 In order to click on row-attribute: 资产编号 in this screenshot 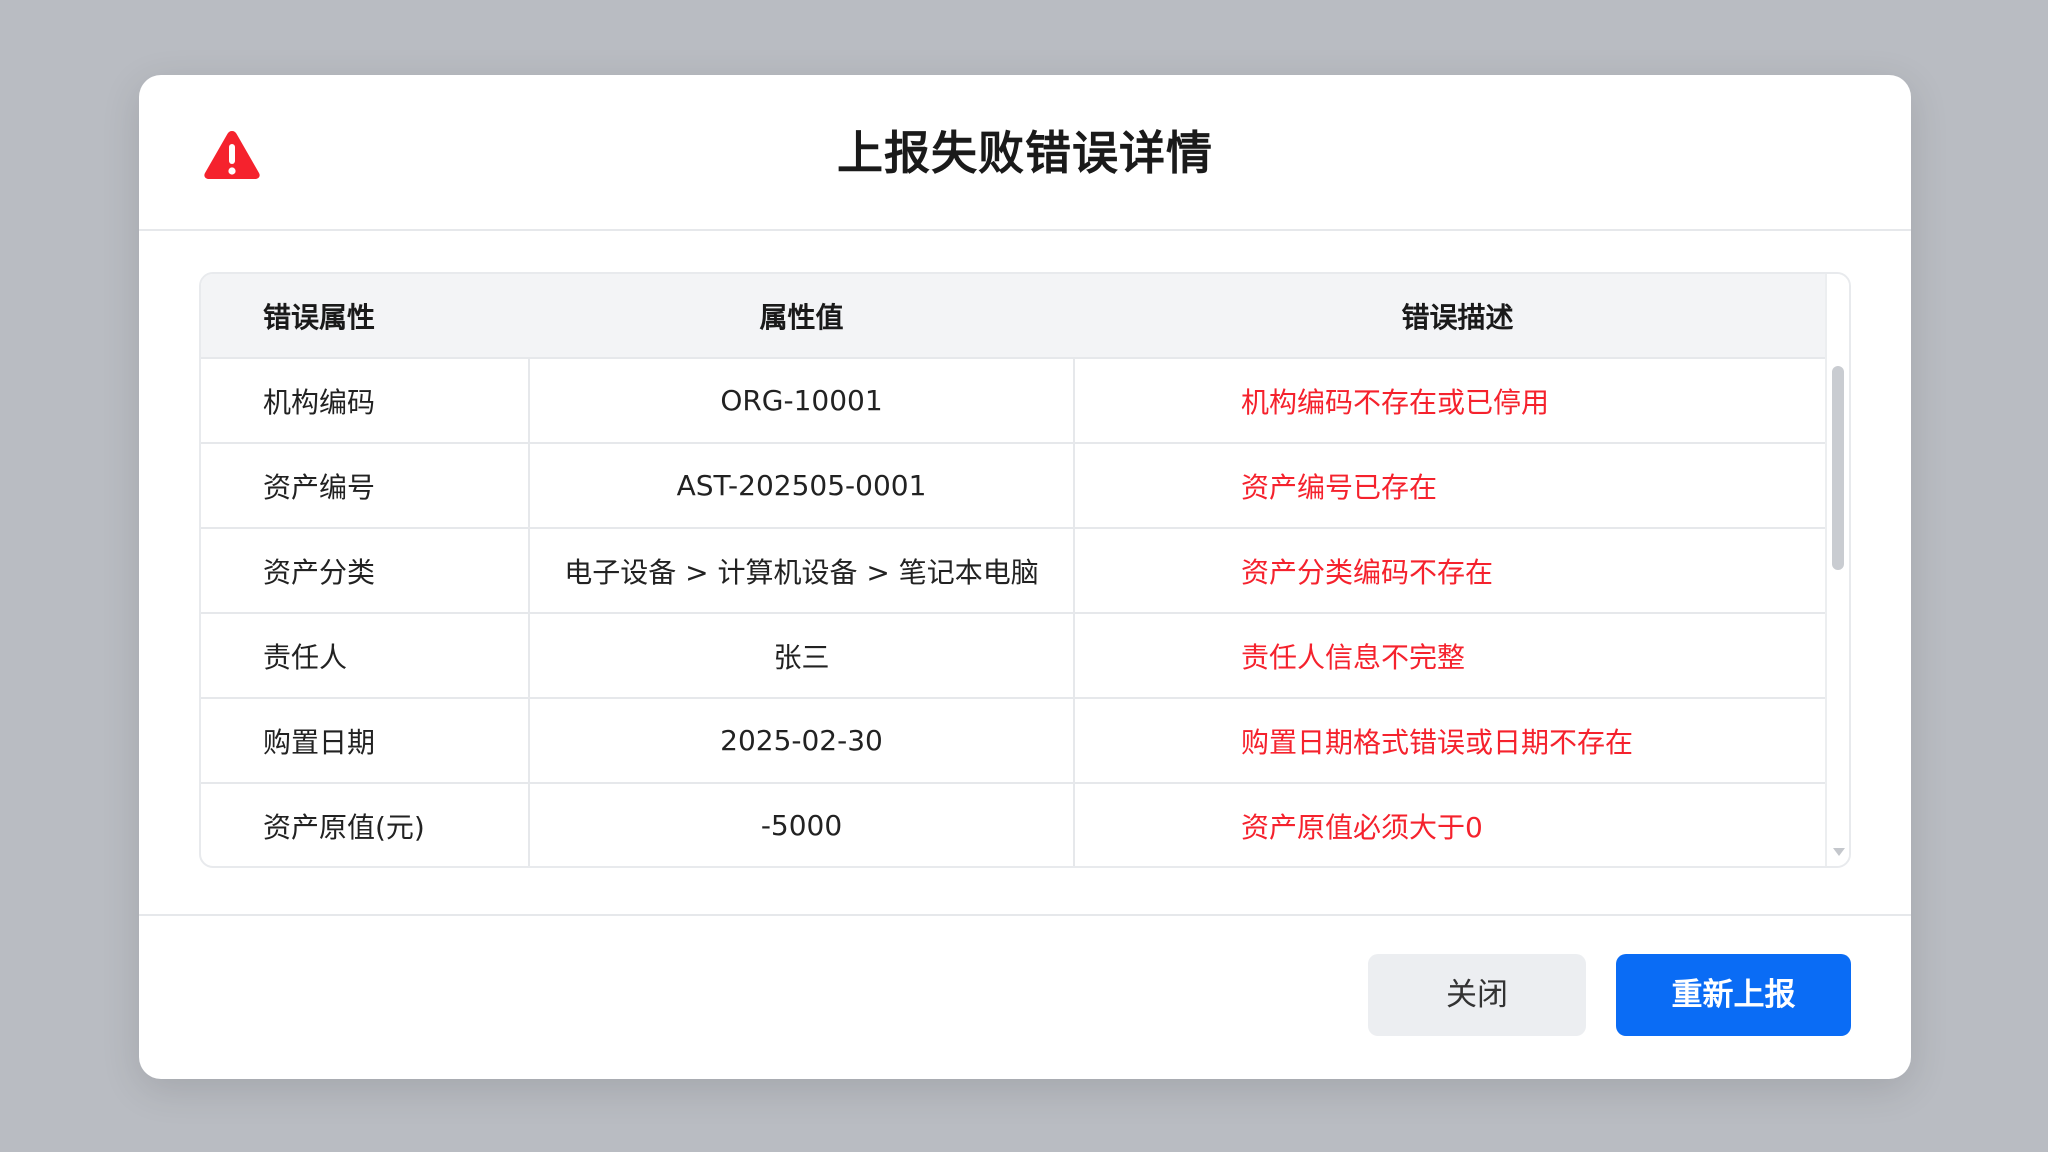, I will do `click(365, 486)`.